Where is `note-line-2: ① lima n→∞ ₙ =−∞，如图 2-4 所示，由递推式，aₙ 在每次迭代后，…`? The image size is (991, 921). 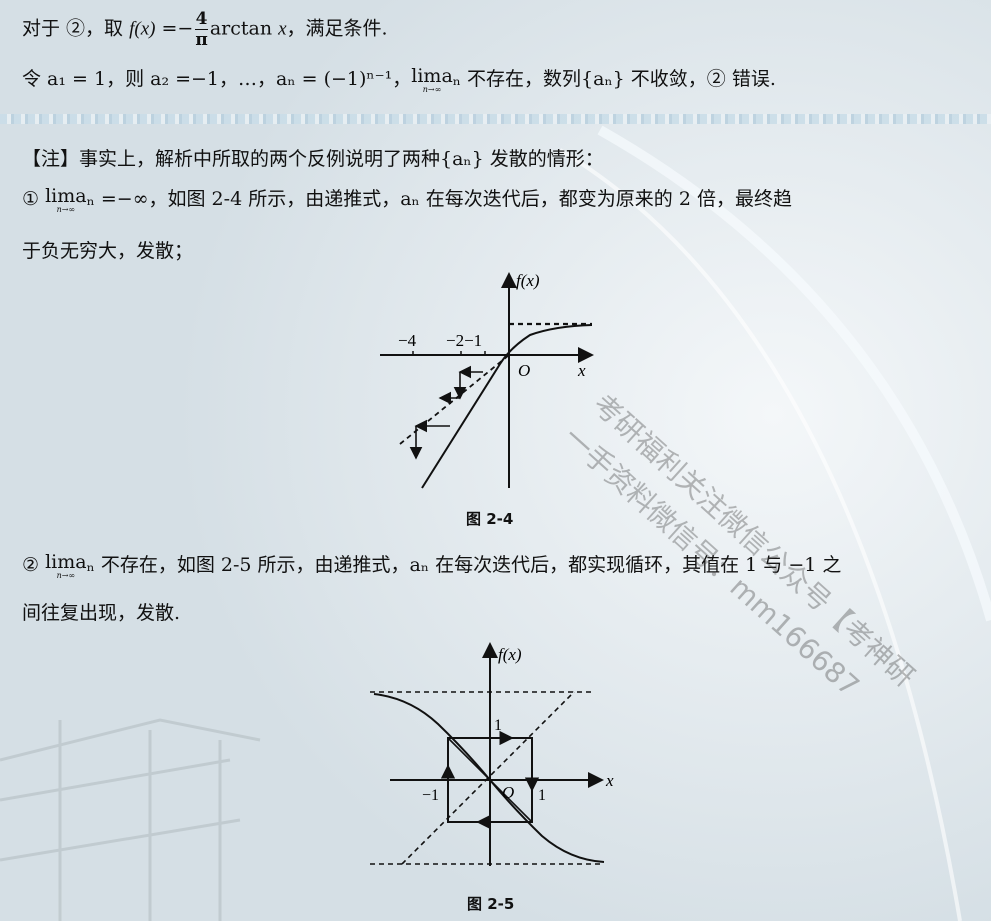 note-line-2: ① lima n→∞ ₙ =−∞，如图 2-4 所示，由递推式，aₙ 在每次迭代后，… is located at coordinates (407, 200).